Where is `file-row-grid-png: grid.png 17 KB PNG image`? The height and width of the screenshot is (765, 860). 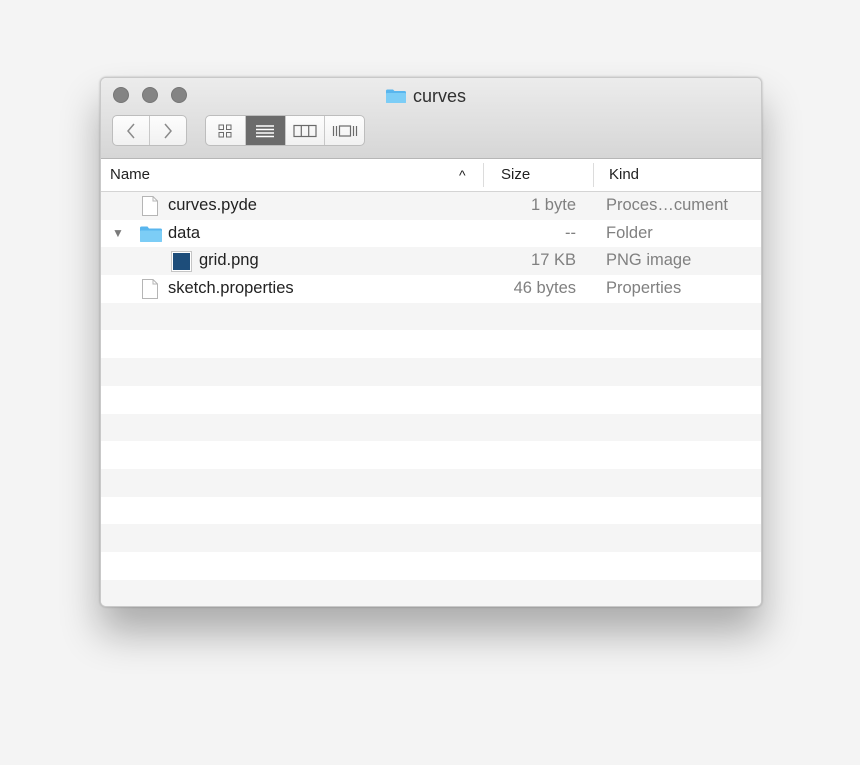
file-row-grid-png: grid.png 17 KB PNG image is located at coordinates (431, 261).